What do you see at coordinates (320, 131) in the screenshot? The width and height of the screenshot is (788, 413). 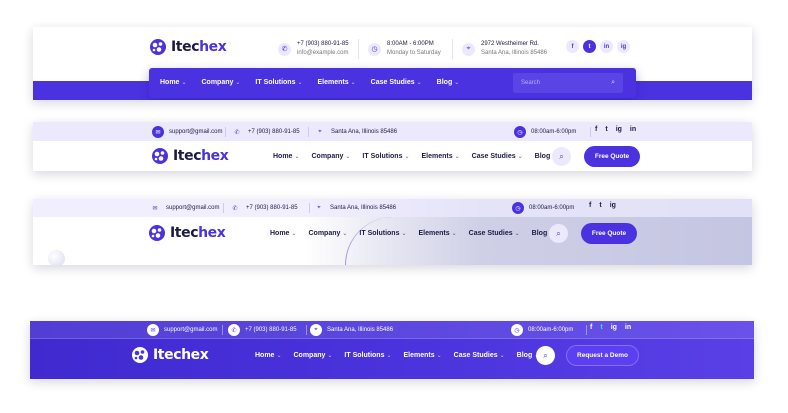 I see `map-pin-icon: ⌖` at bounding box center [320, 131].